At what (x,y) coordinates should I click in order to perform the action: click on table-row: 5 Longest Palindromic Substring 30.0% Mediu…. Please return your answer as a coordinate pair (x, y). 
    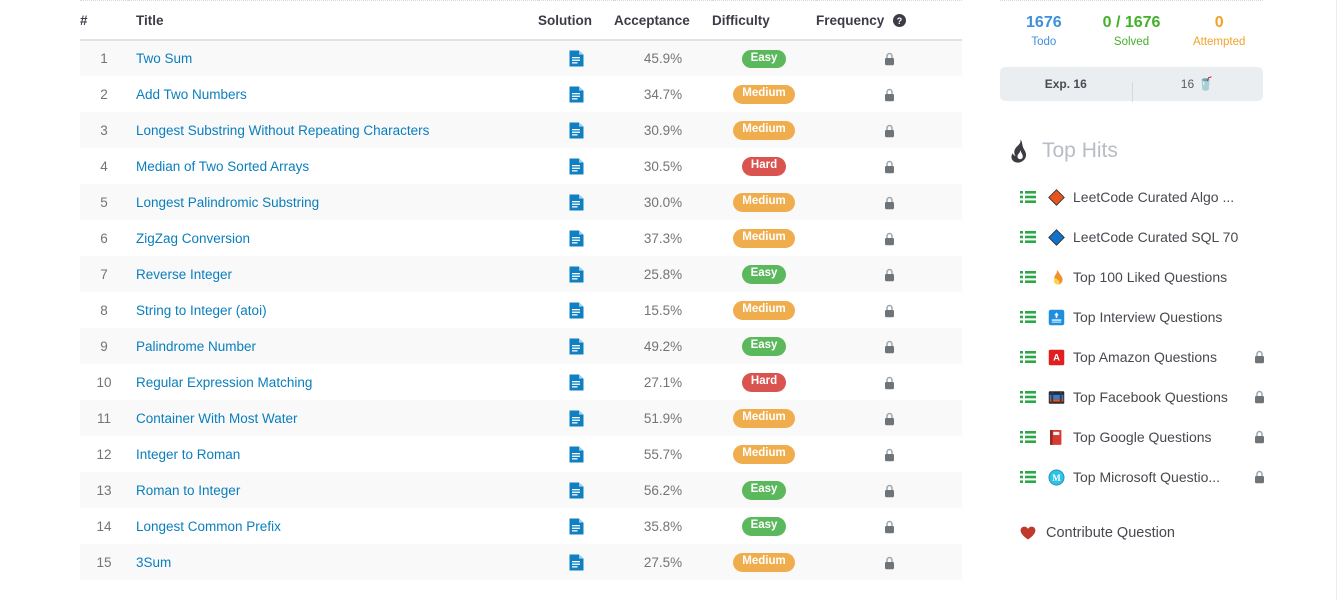
    Looking at the image, I should click on (521, 202).